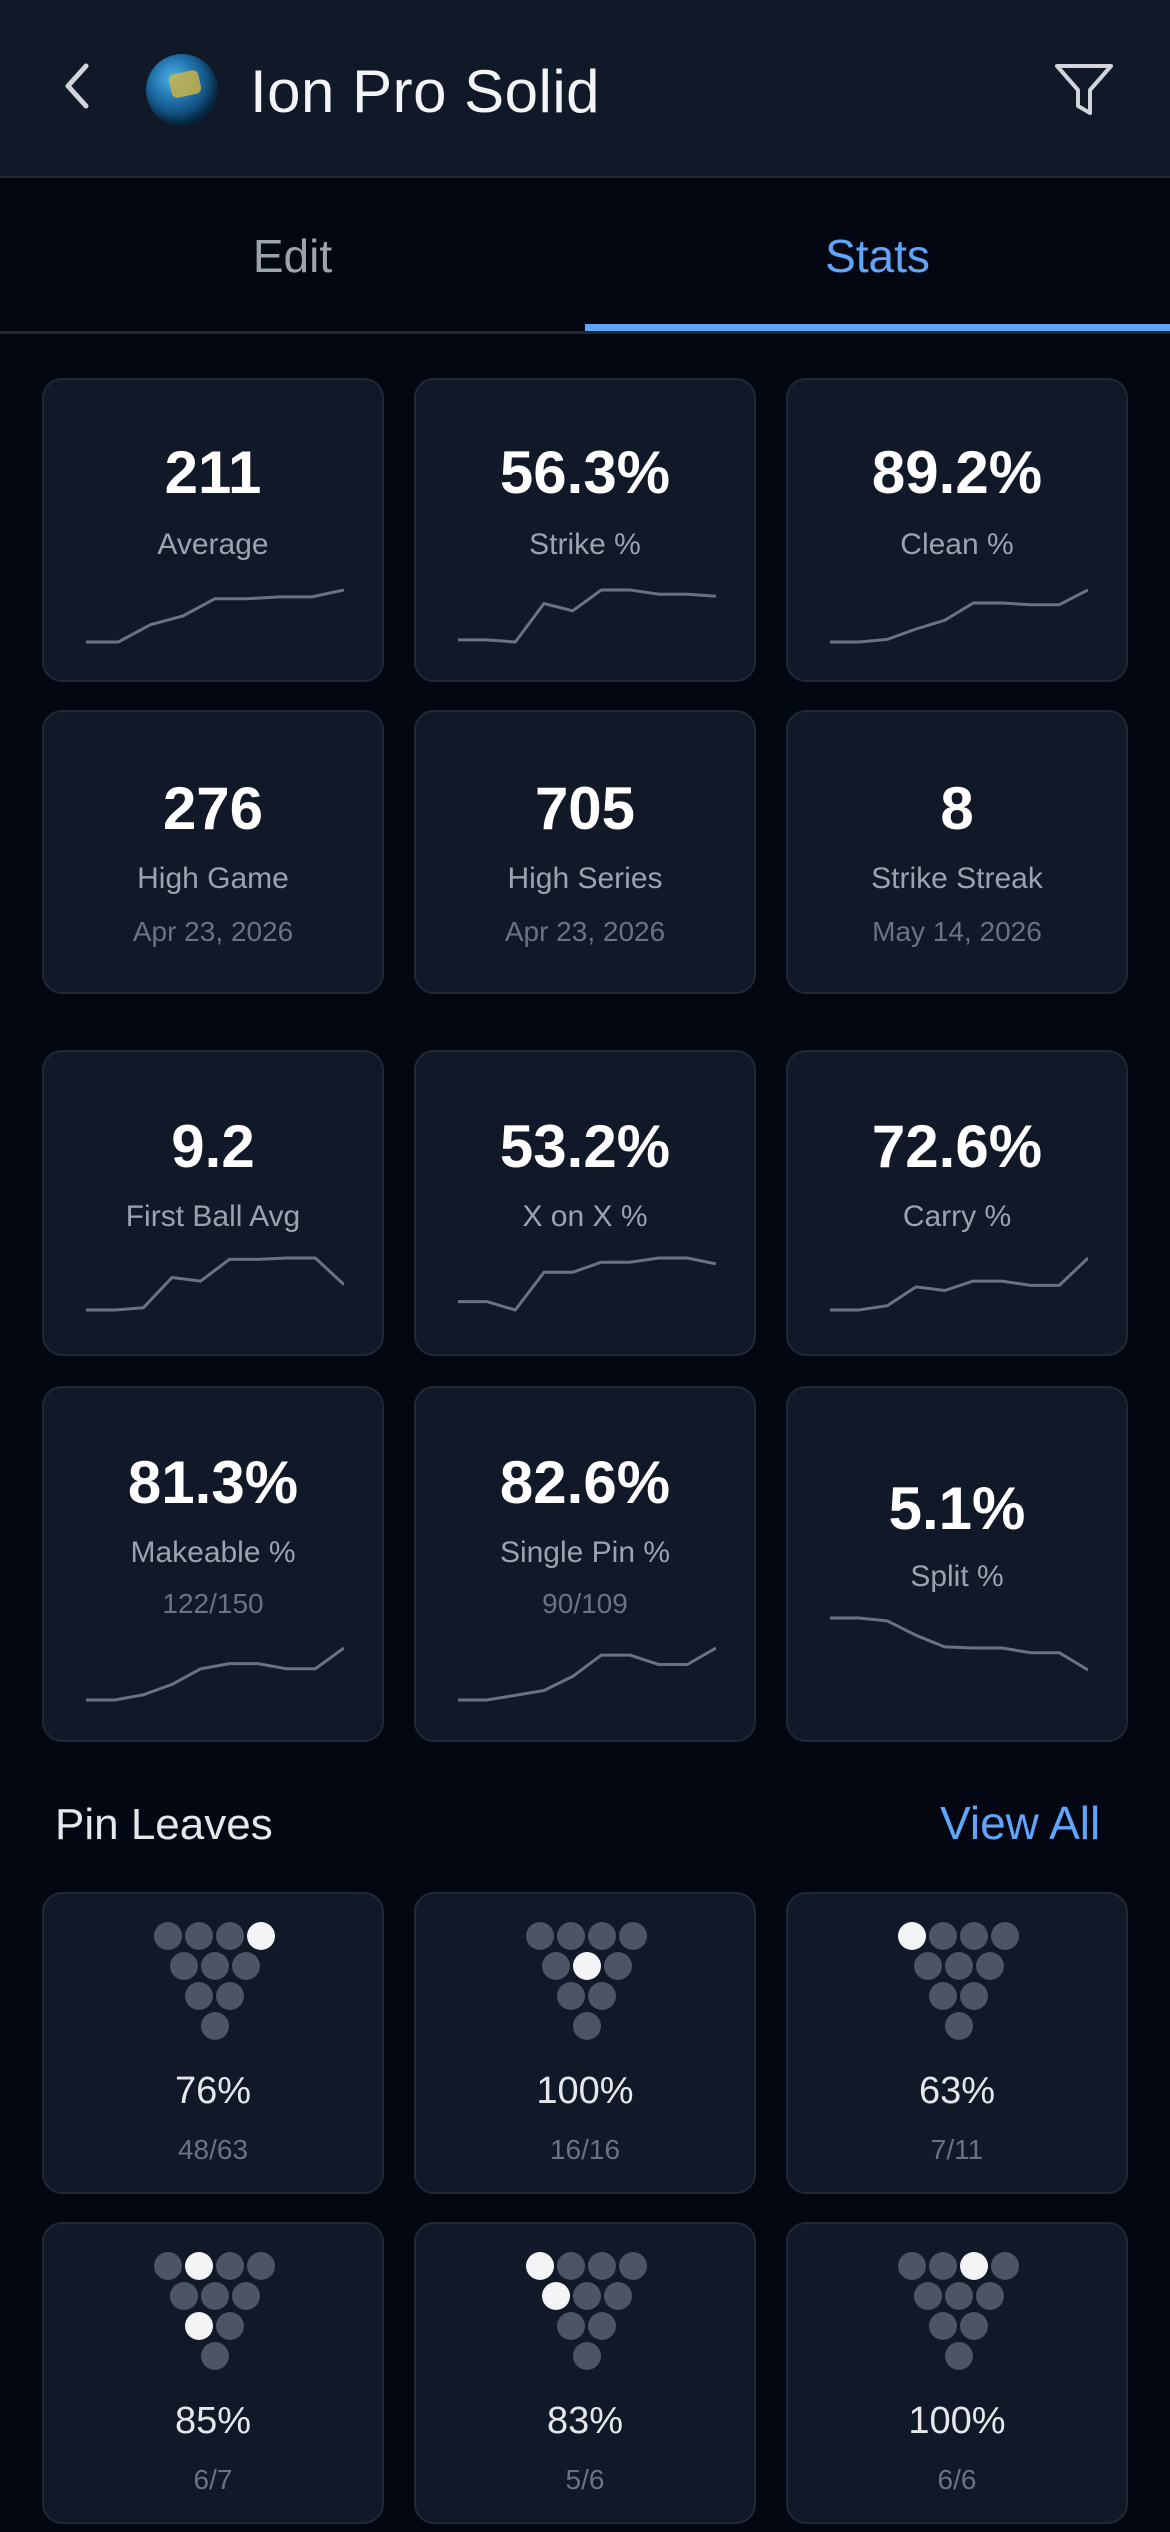 Image resolution: width=1170 pixels, height=2532 pixels. Describe the element at coordinates (585, 1603) in the screenshot. I see `stat-fraction: 90/109` at that location.